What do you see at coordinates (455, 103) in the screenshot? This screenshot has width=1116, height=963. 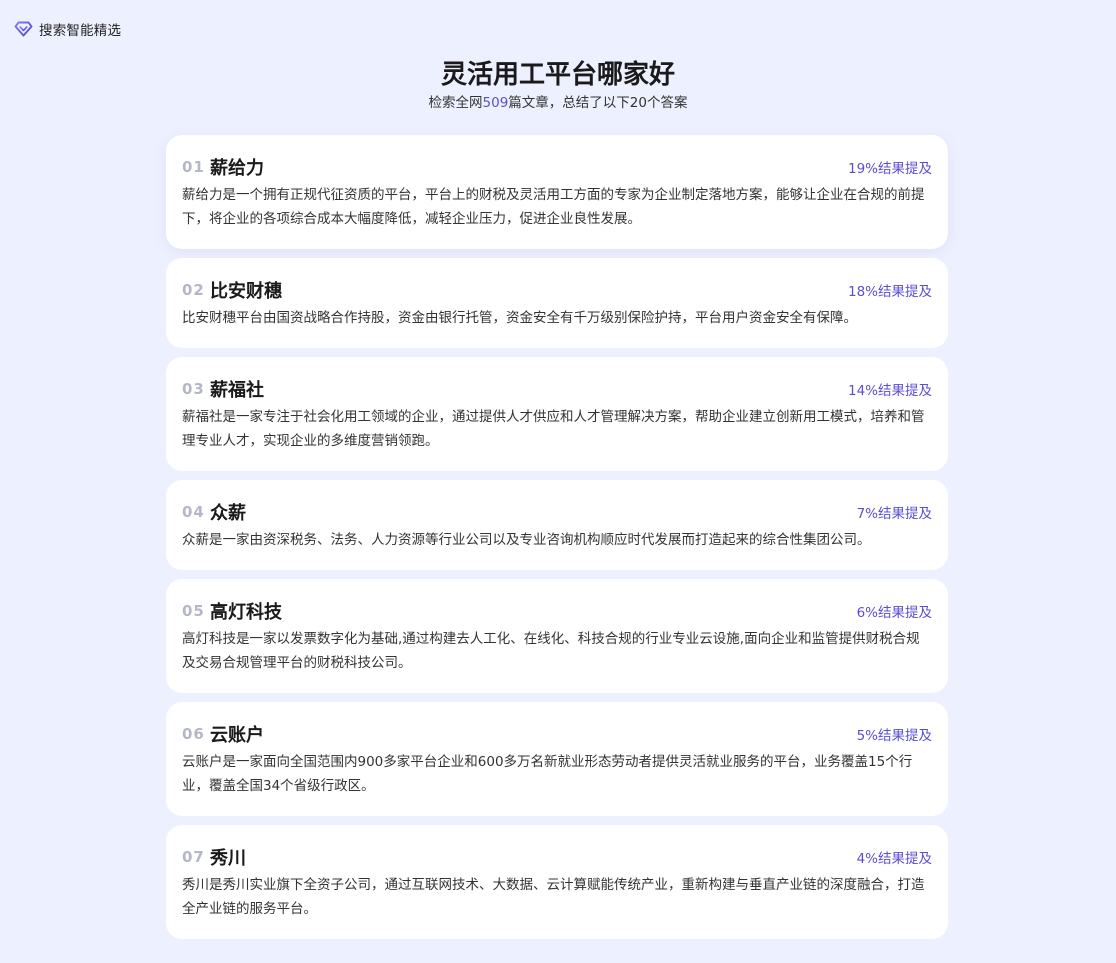 I see `subtitle-prefix: 检索全网` at bounding box center [455, 103].